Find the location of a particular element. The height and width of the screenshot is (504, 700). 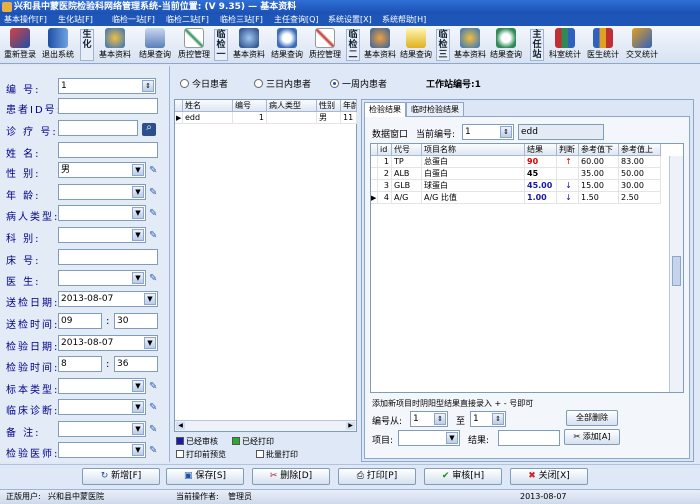

cell-result: 90 is located at coordinates (541, 162).